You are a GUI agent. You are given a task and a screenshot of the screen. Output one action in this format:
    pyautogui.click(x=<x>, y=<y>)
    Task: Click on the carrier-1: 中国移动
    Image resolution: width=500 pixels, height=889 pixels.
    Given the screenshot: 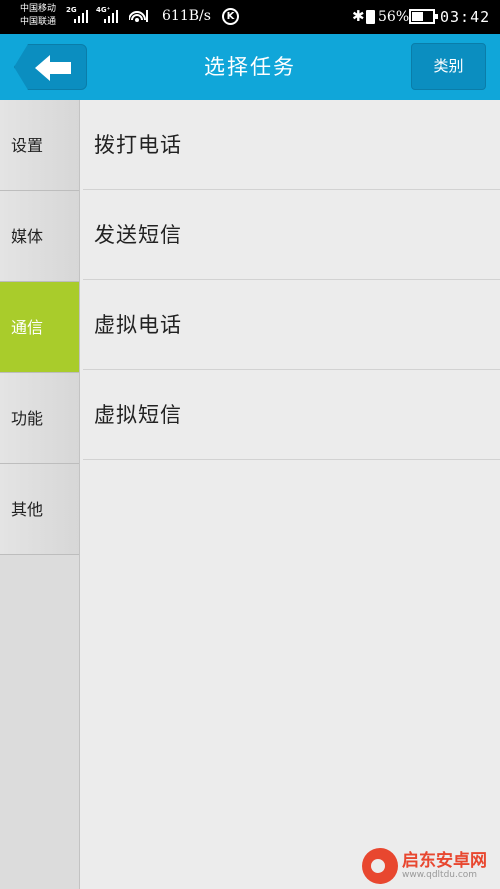 What is the action you would take?
    pyautogui.click(x=38, y=9)
    